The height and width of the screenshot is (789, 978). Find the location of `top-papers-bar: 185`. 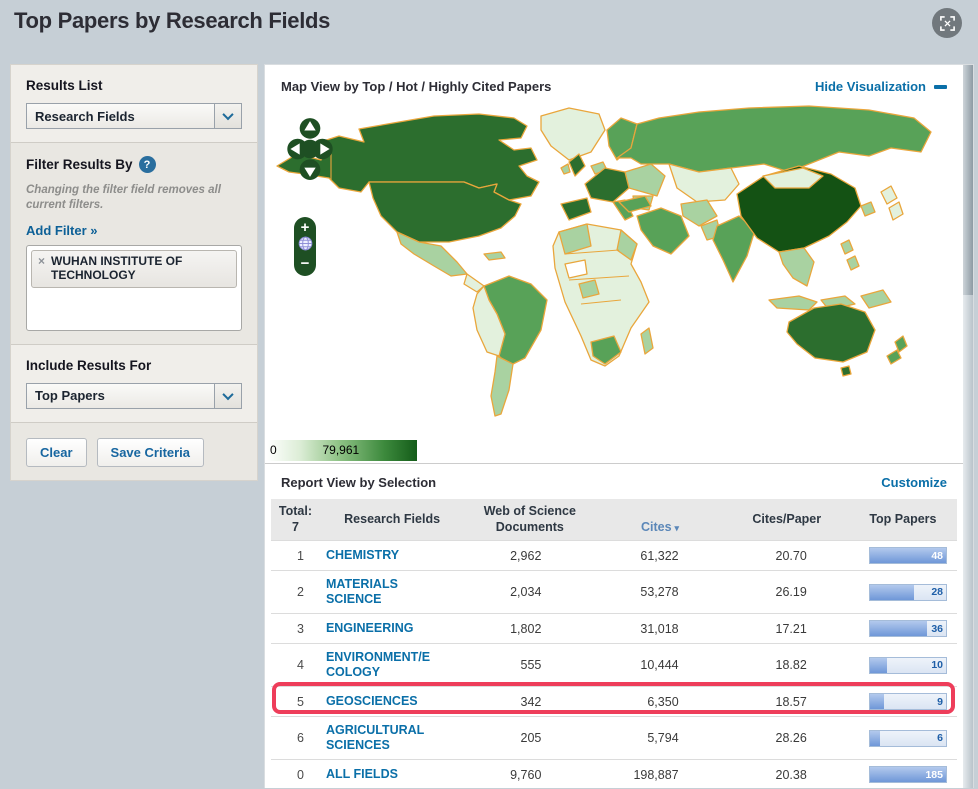

top-papers-bar: 185 is located at coordinates (908, 775).